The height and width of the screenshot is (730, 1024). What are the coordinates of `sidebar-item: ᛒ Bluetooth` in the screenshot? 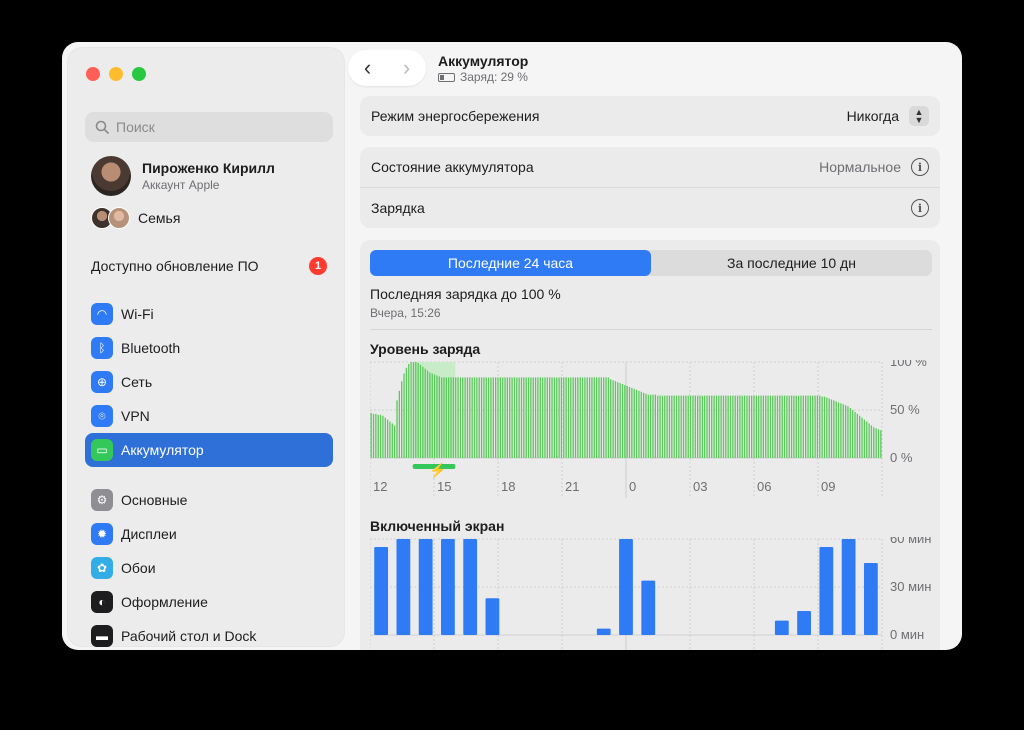 It's located at (209, 348).